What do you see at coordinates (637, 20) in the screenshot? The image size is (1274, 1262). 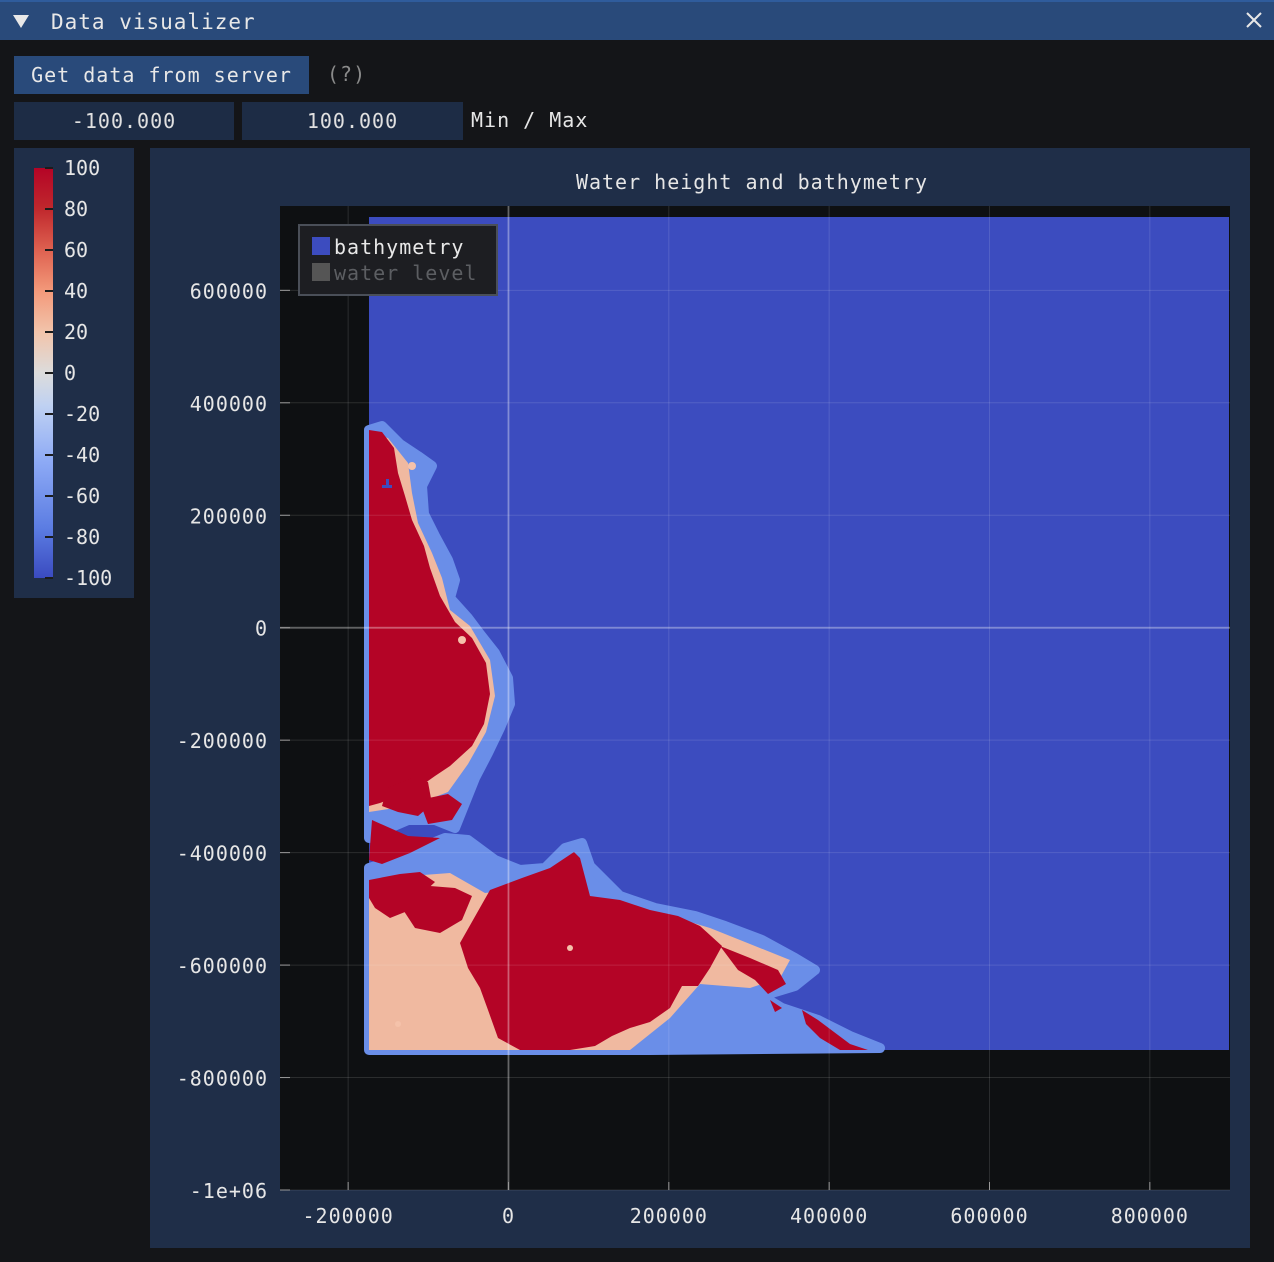 I see `window-titlebar: Data visualizer` at bounding box center [637, 20].